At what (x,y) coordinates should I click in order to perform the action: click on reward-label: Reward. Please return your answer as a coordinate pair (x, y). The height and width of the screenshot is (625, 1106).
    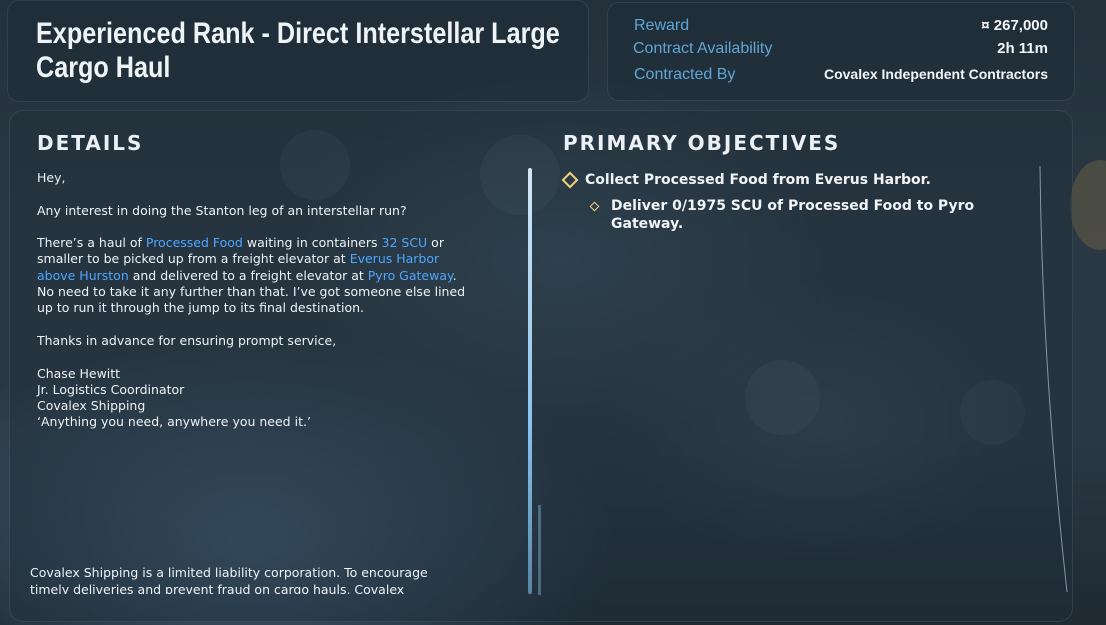
    Looking at the image, I should click on (662, 25).